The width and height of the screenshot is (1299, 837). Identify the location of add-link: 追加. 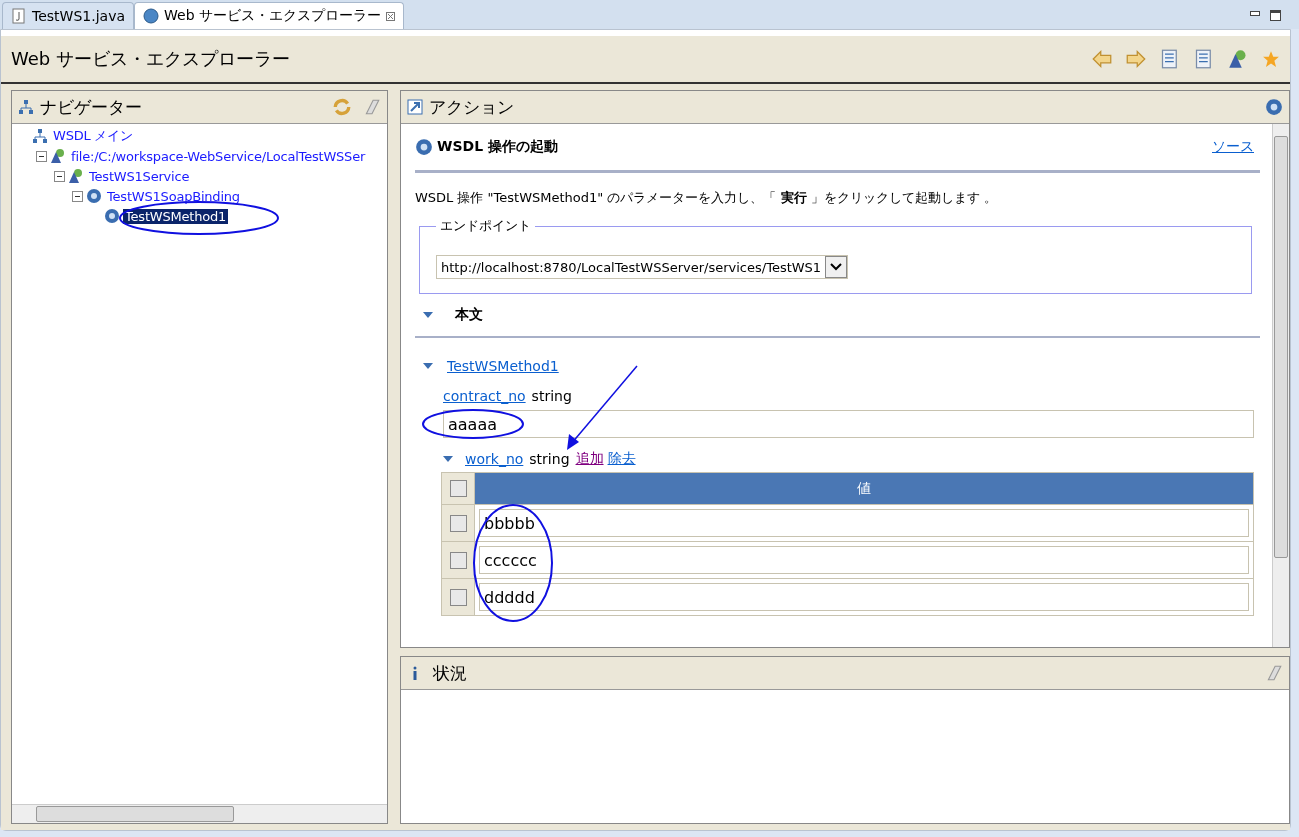
(589, 459).